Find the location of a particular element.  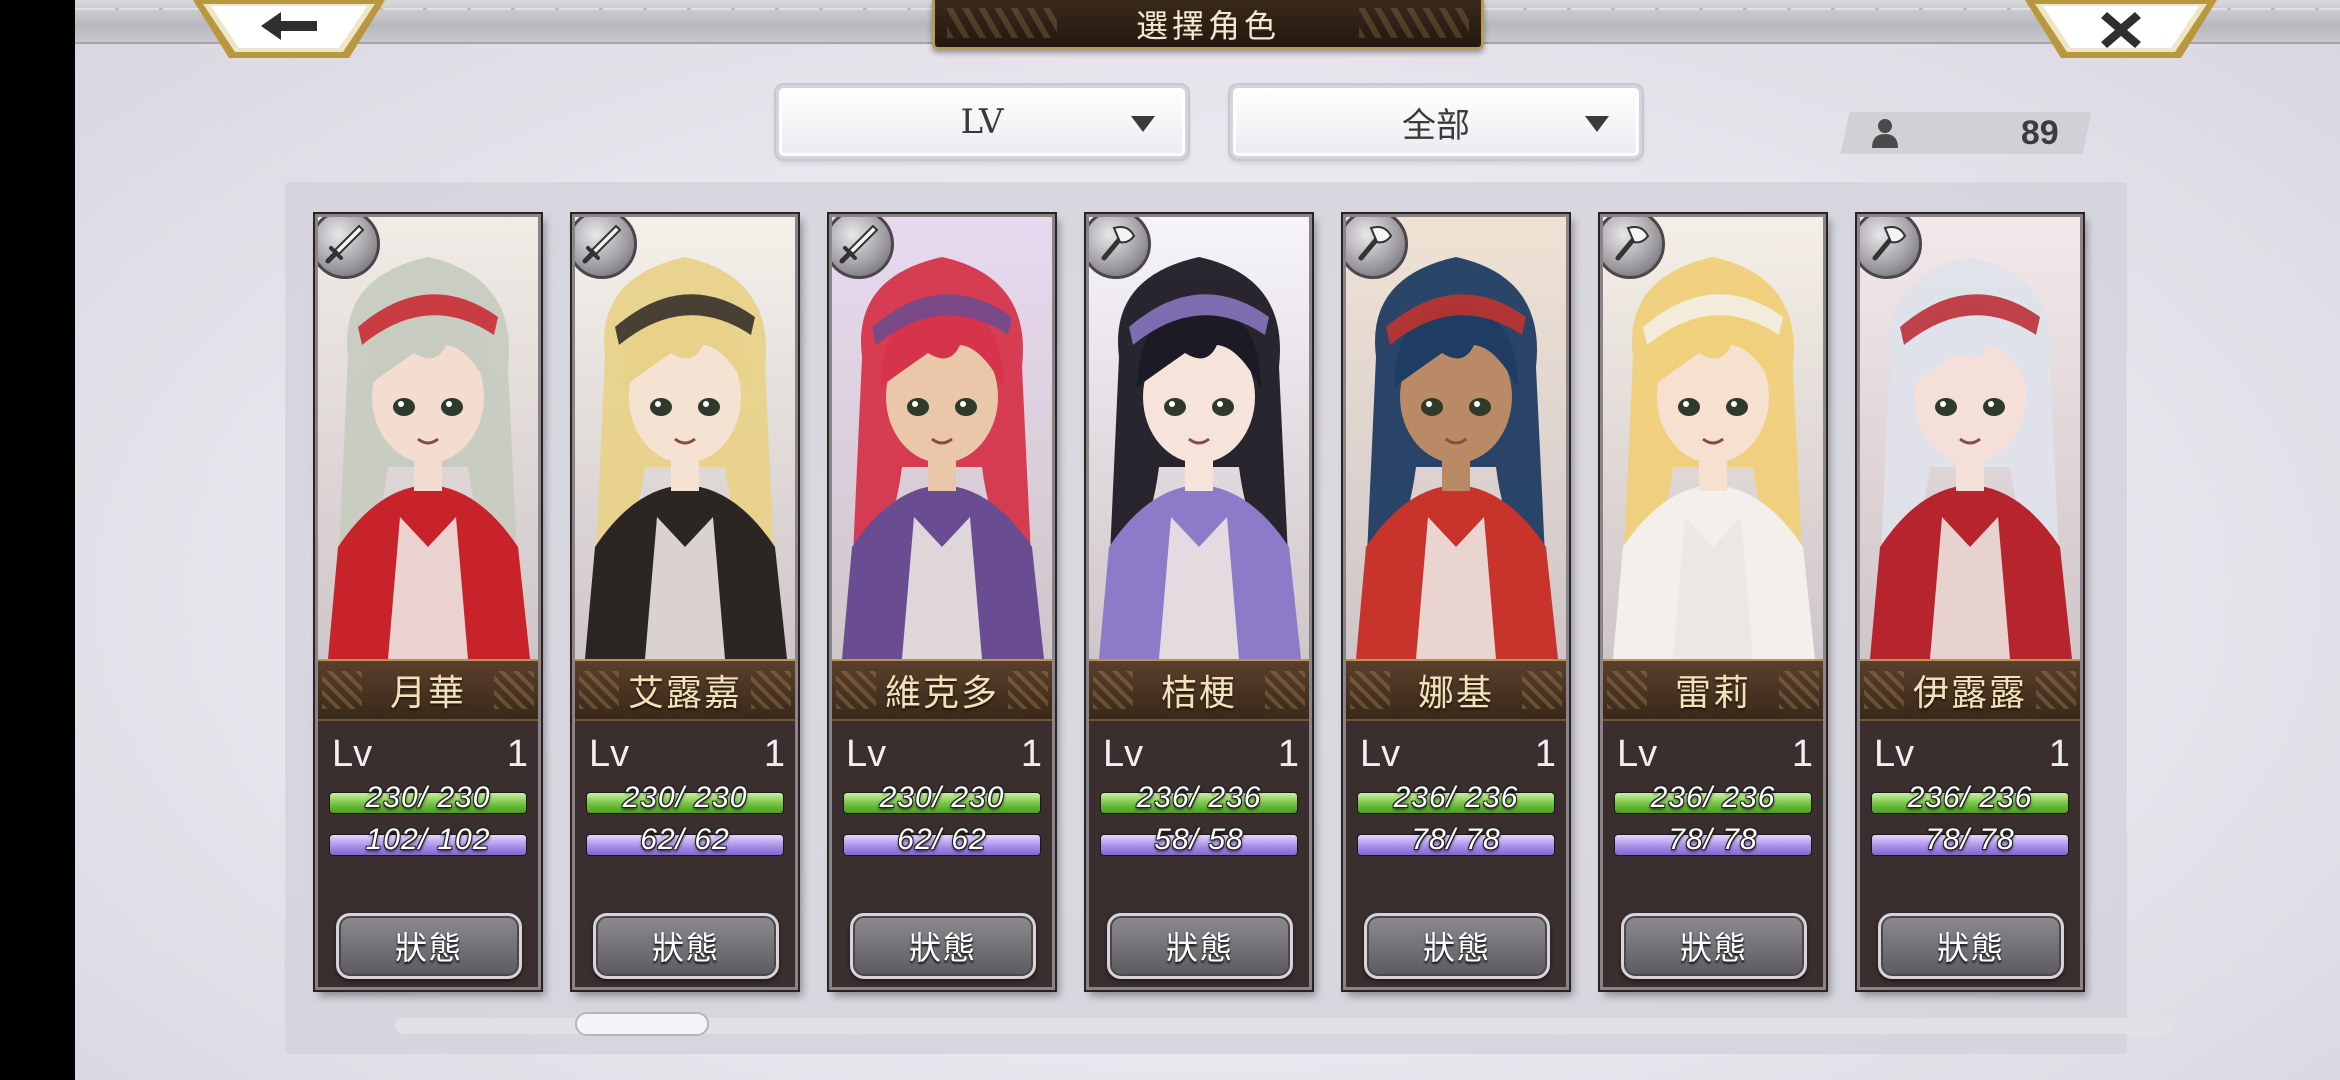

name-plate: 娜基 is located at coordinates (1456, 690).